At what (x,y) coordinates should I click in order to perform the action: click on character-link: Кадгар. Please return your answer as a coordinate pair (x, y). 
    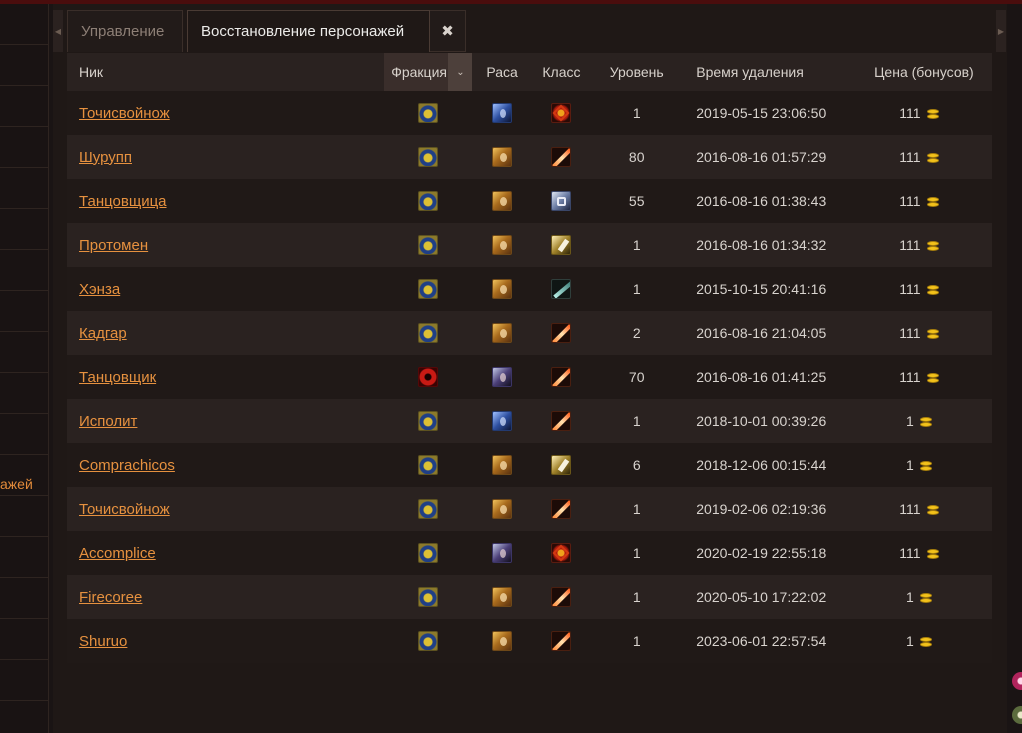
    Looking at the image, I should click on (103, 333).